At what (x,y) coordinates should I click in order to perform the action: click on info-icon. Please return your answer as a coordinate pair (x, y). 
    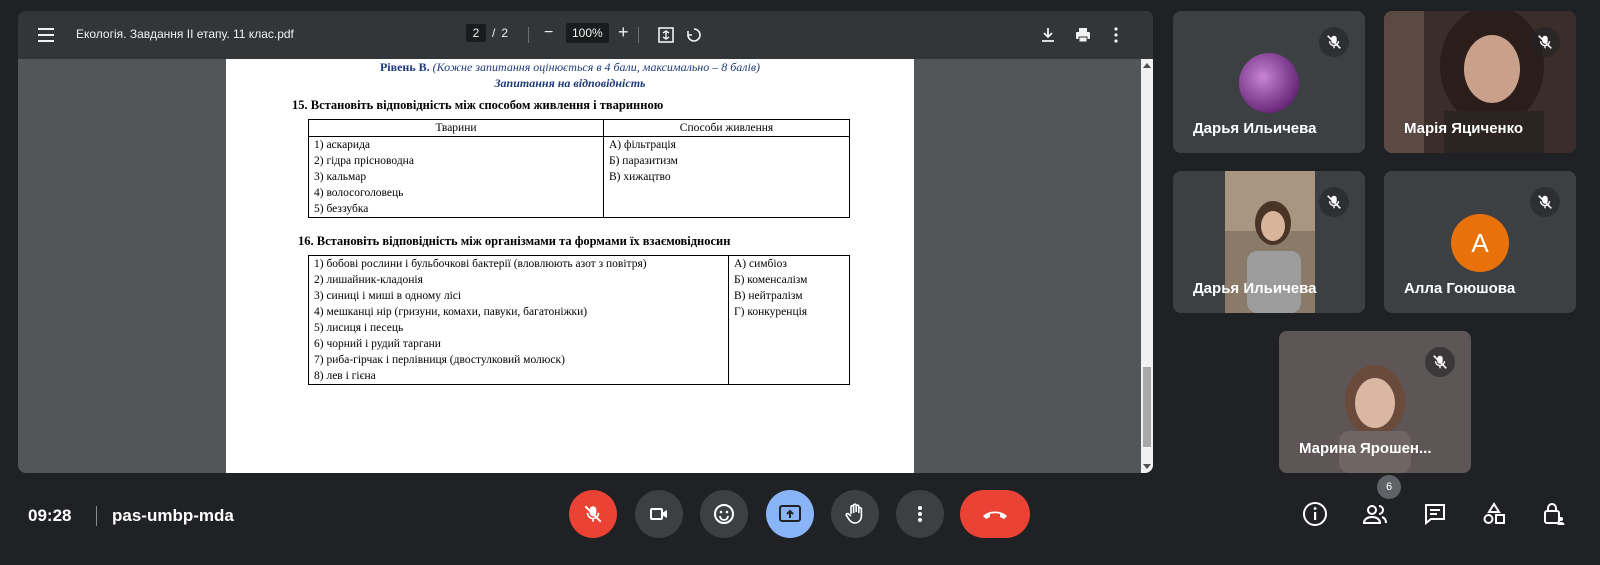
    Looking at the image, I should click on (1315, 514).